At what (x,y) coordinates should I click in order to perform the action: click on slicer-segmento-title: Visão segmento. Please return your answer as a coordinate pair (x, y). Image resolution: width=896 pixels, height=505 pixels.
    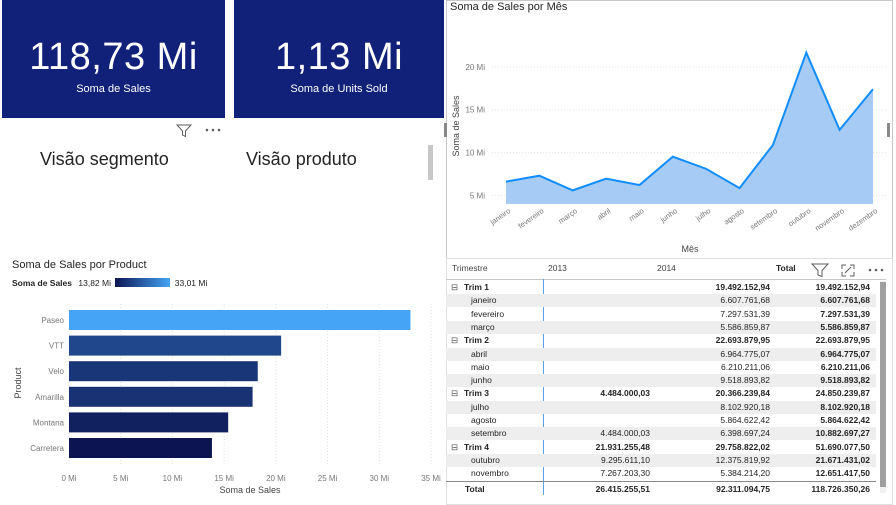
    Looking at the image, I should click on (104, 159).